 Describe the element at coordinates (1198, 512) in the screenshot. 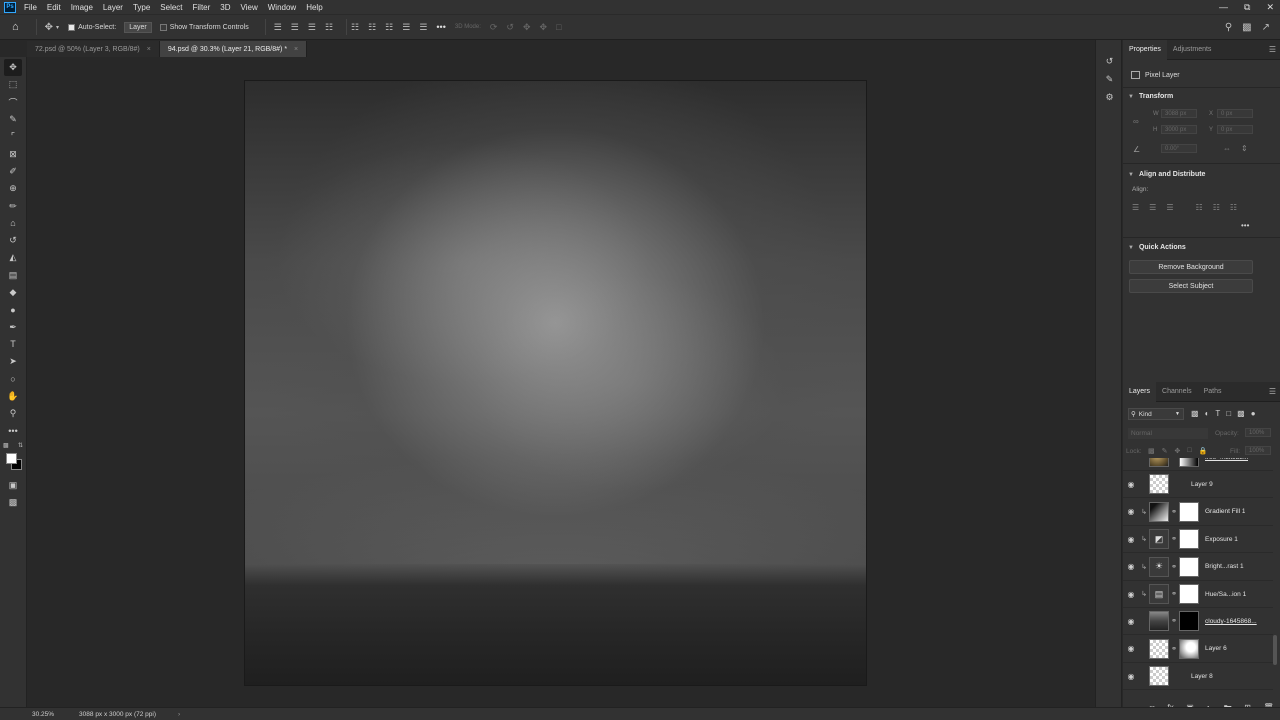

I see `layer-row: ◉ ↳ ⚭ Gradient Fill 1` at that location.